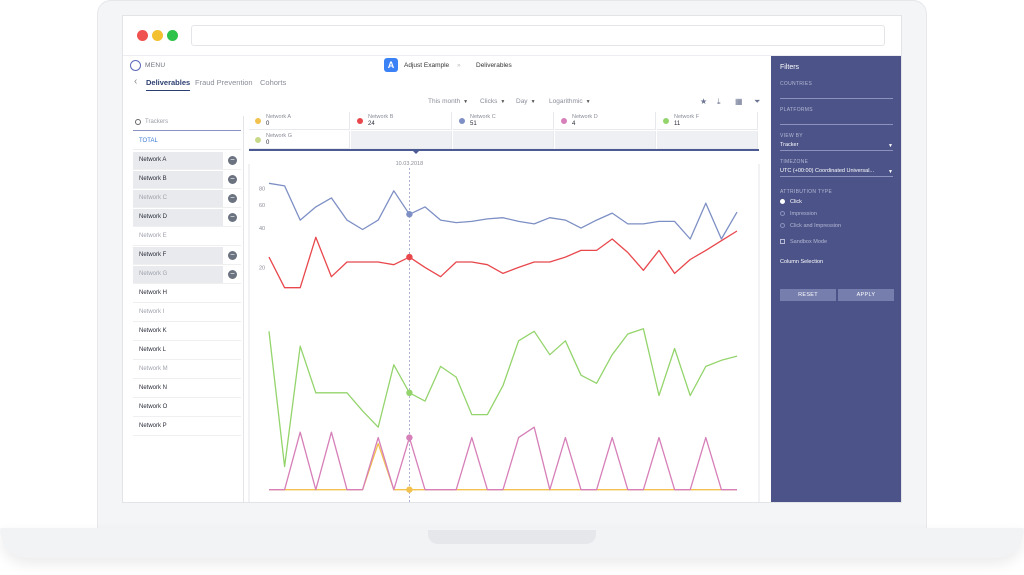 Image resolution: width=1024 pixels, height=575 pixels. What do you see at coordinates (503, 259) in the screenshot?
I see `series-line-network-b` at bounding box center [503, 259].